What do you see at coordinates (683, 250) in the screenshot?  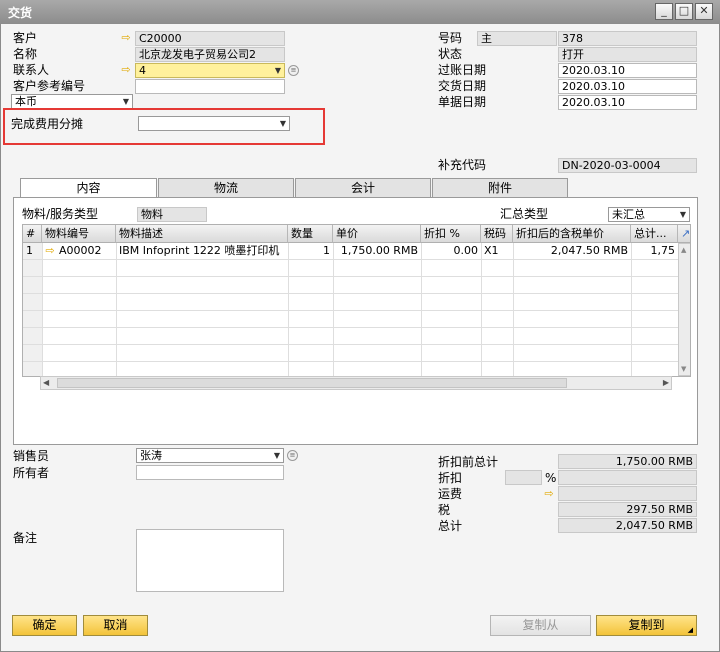 I see `scroll-up-icon: ▲` at bounding box center [683, 250].